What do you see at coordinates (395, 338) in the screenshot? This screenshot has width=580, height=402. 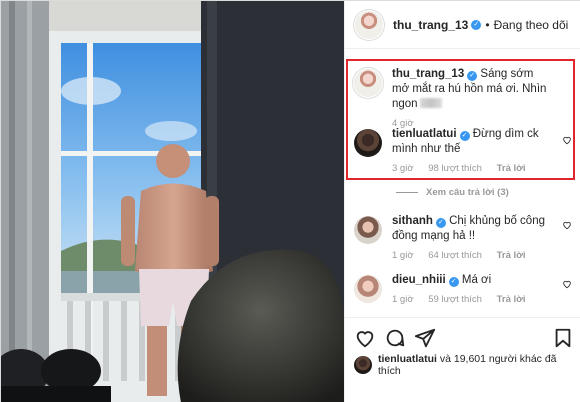 I see `comment-icon` at bounding box center [395, 338].